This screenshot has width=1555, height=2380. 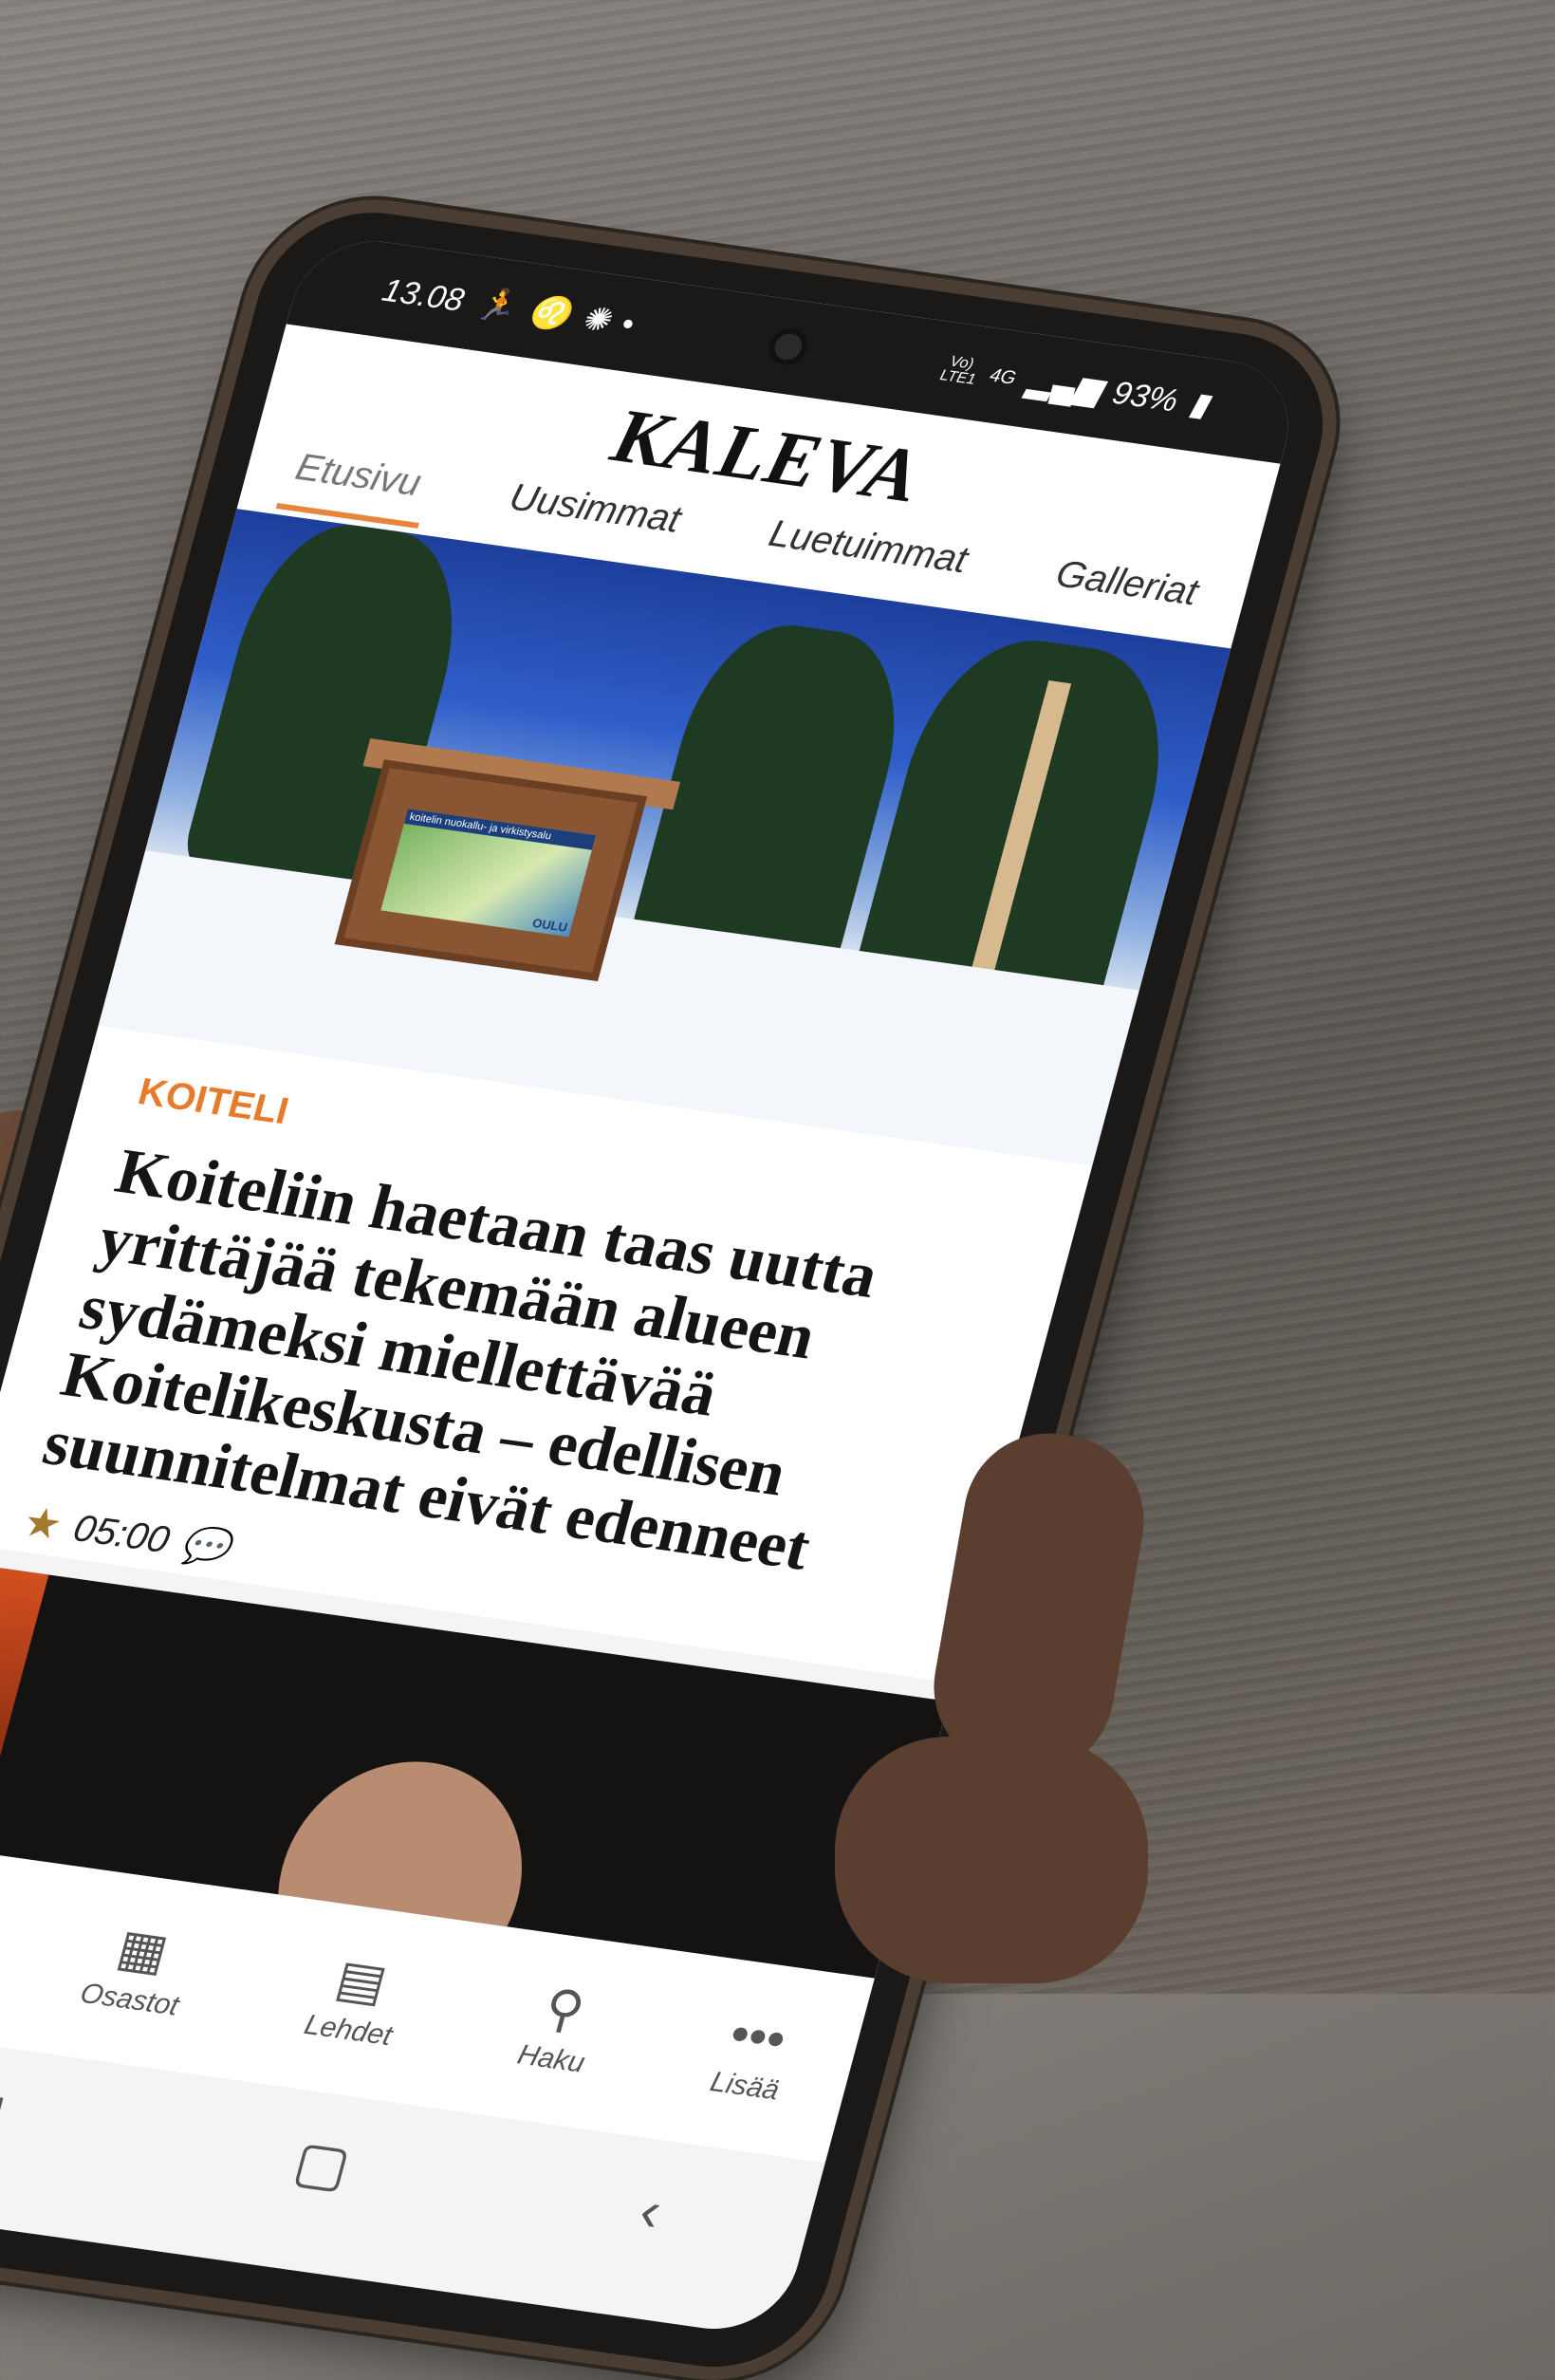 I want to click on recent-apps-icon: |||, so click(x=5, y=2116).